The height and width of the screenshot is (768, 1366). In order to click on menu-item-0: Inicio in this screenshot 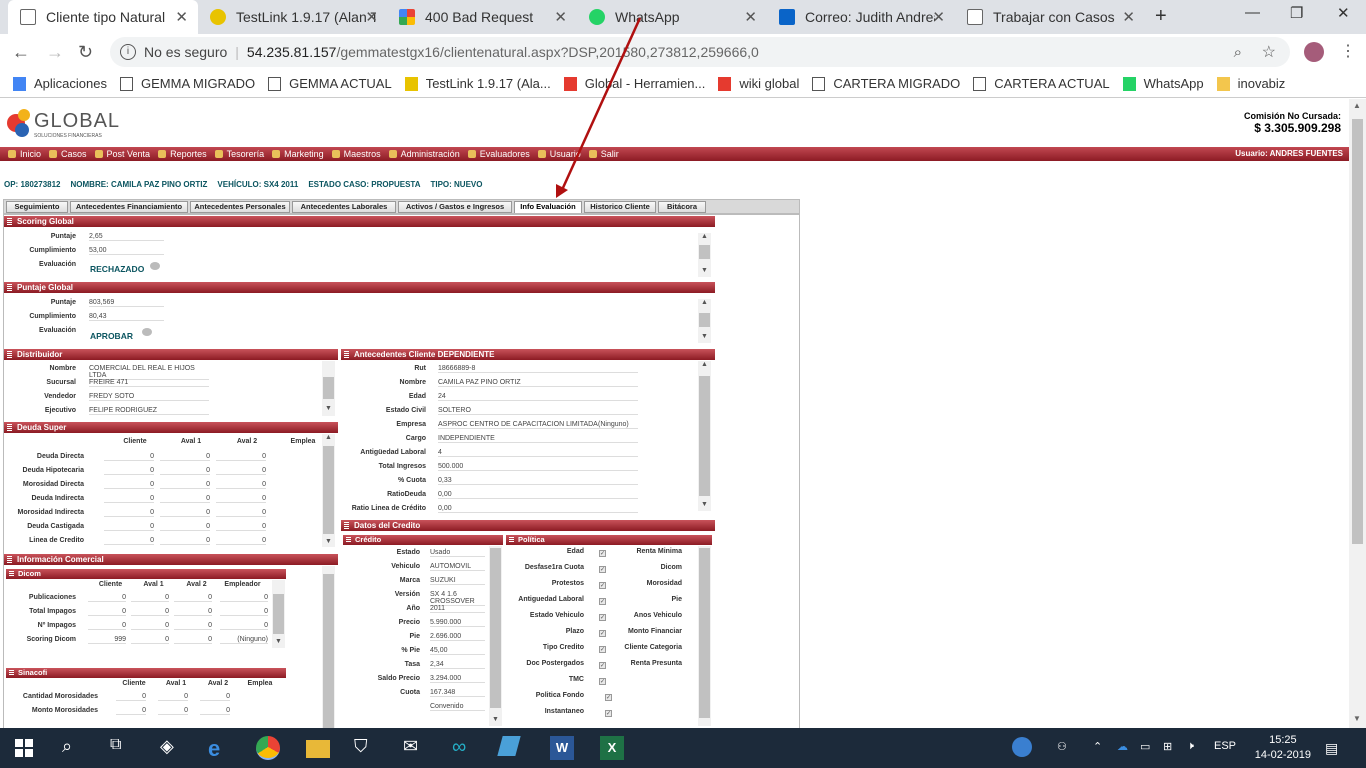, I will do `click(24, 154)`.